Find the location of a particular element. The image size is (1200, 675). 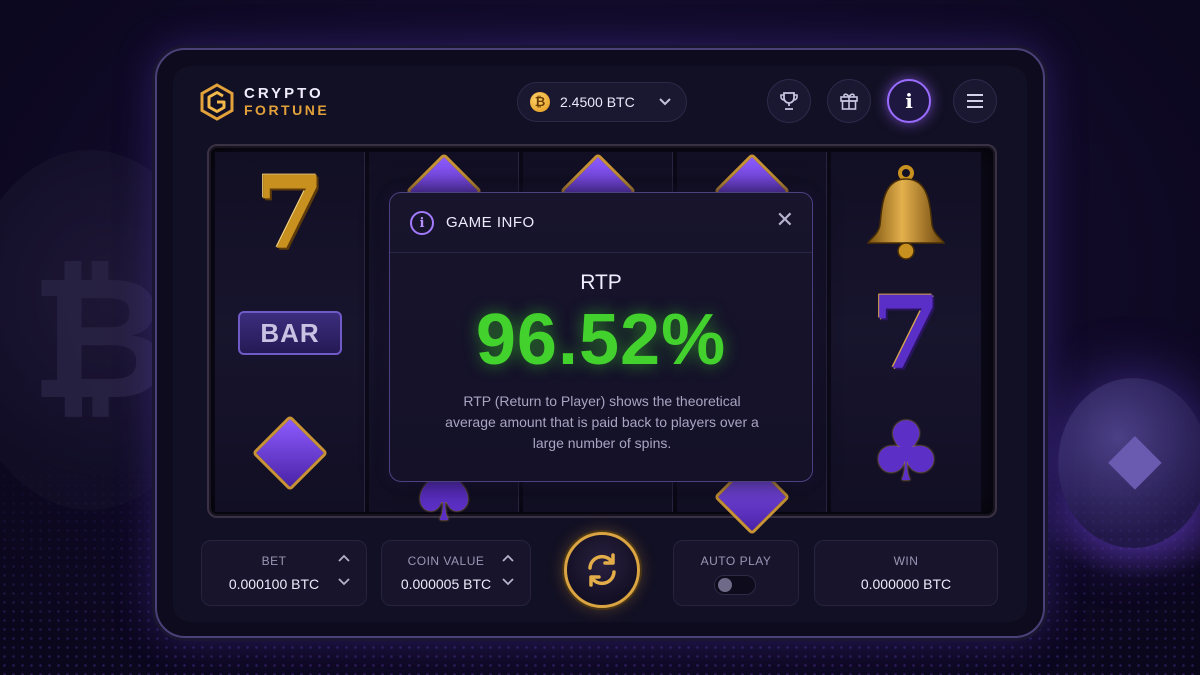

win-label: WIN is located at coordinates (906, 561).